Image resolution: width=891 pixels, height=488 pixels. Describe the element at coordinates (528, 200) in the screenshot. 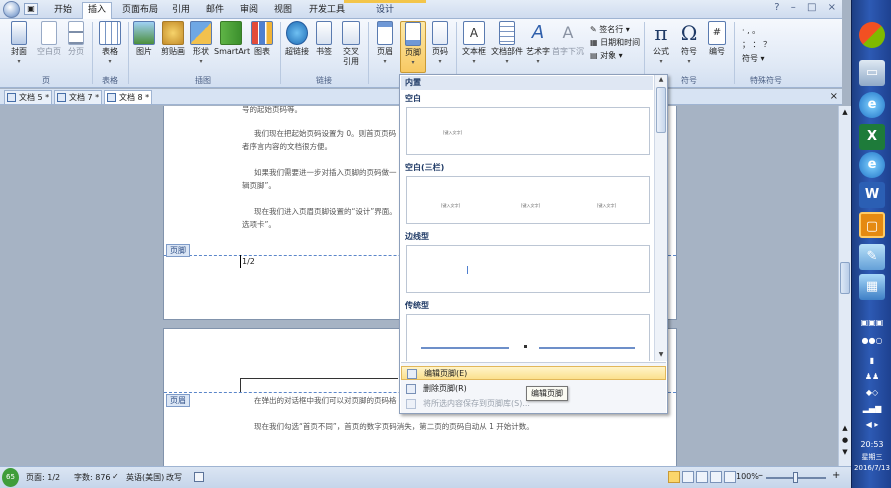

I see `gallery-item-blank-three-column: [键入文字] [键入文字] [键入文字]` at that location.